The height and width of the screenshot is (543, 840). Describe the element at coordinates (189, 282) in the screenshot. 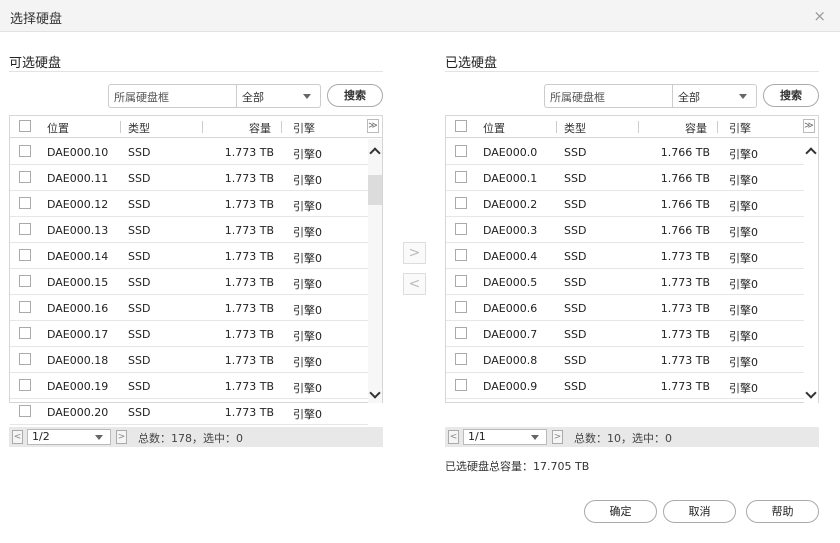

I see `table-row: DAE000.15 SSD 1.773 TB 引擎0` at that location.